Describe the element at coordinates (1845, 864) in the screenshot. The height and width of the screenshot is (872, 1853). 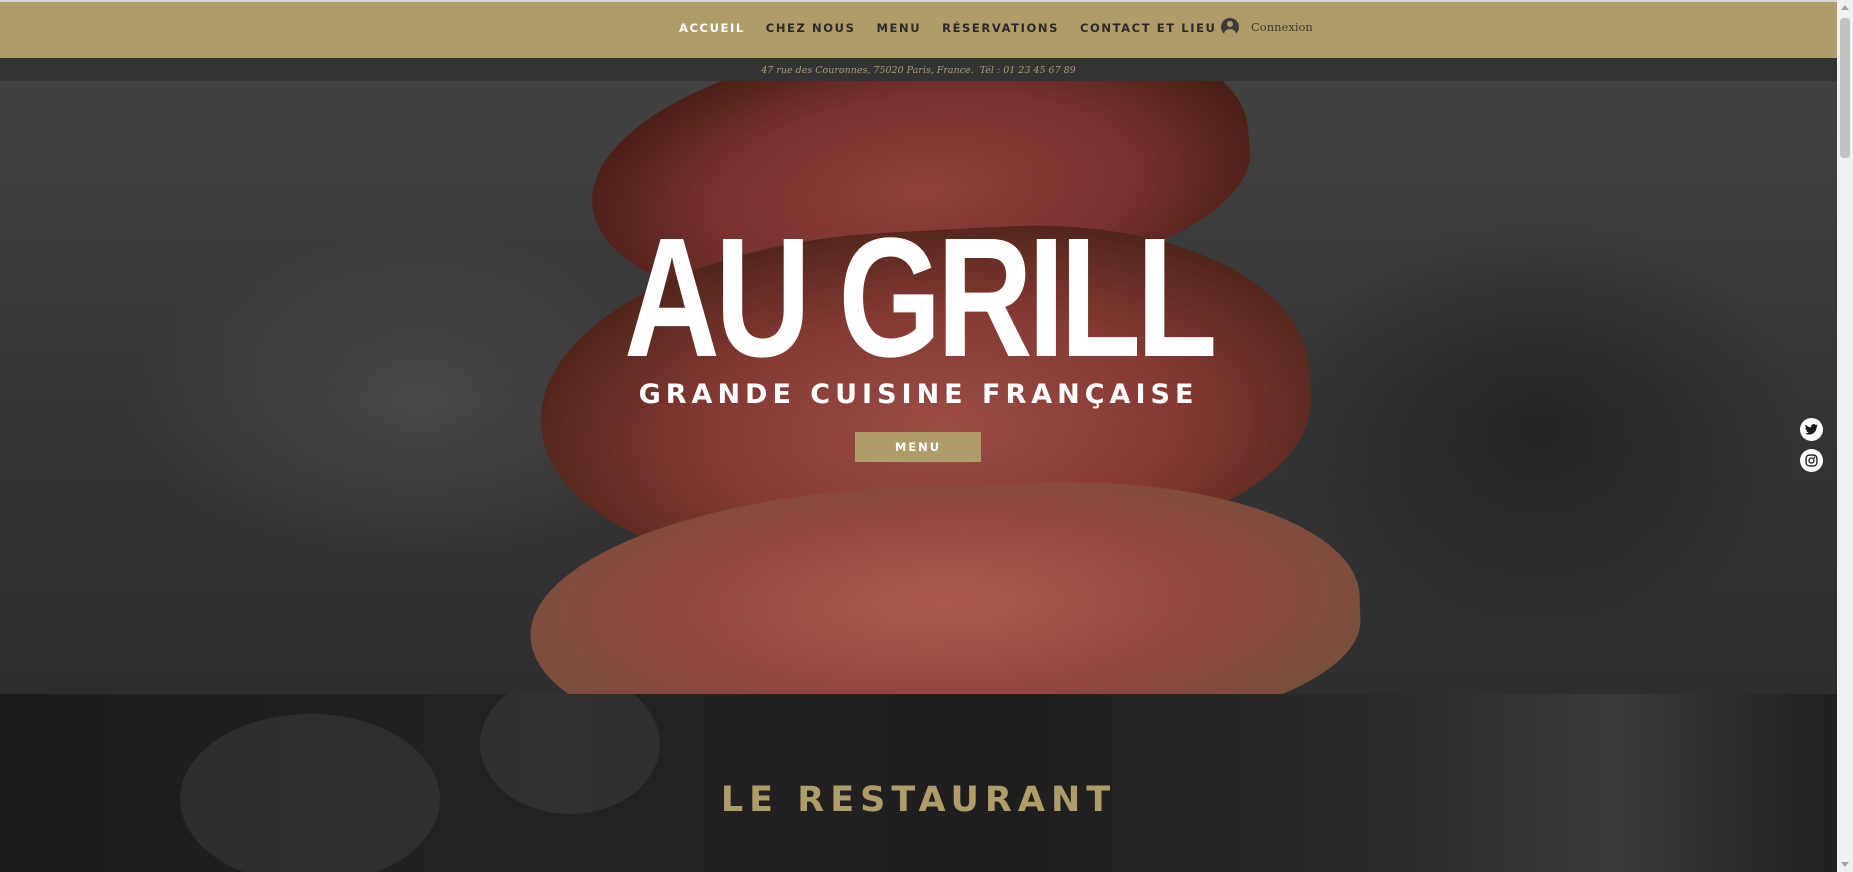
I see `scroll-down-arrow-icon` at that location.